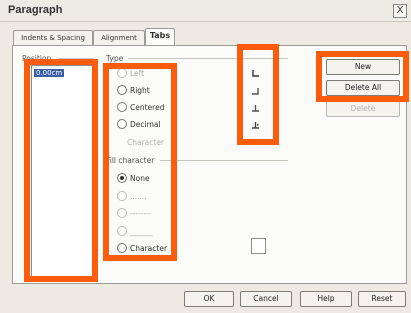 The height and width of the screenshot is (313, 411). What do you see at coordinates (224, 160) in the screenshot?
I see `fill-header-line` at bounding box center [224, 160].